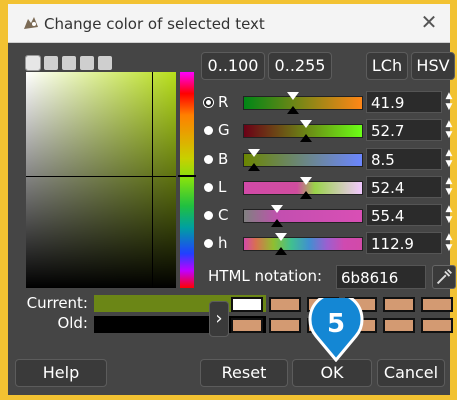  What do you see at coordinates (61, 373) in the screenshot?
I see `help-button: Help` at bounding box center [61, 373].